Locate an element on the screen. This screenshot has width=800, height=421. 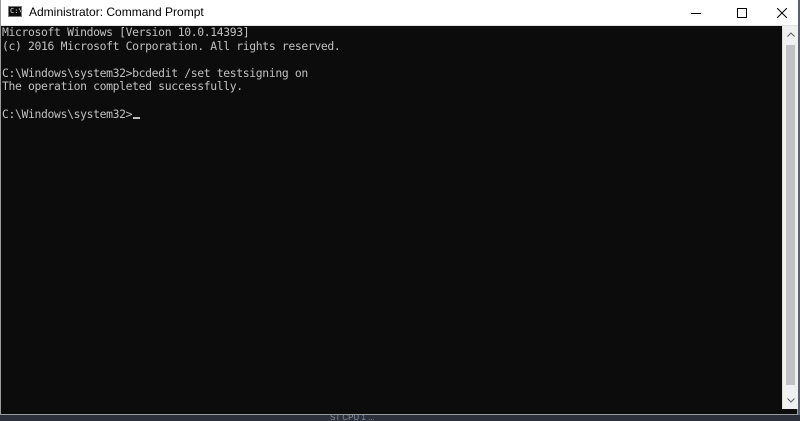
close-button is located at coordinates (782, 12).